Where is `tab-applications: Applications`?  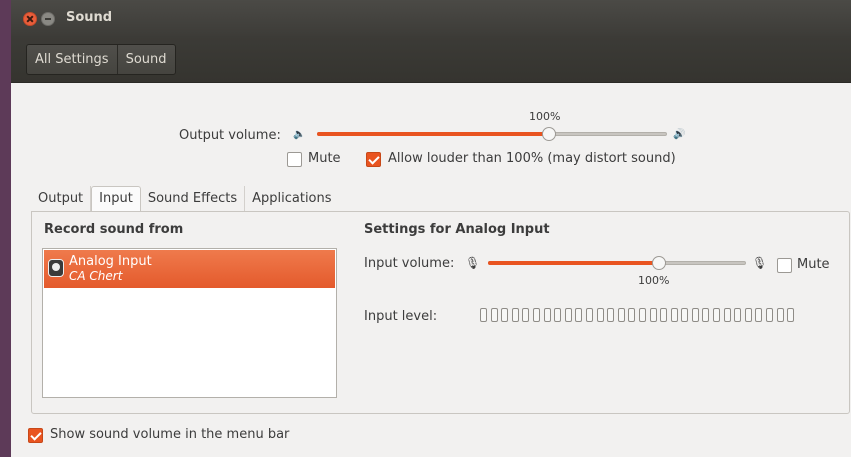
tab-applications: Applications is located at coordinates (291, 199).